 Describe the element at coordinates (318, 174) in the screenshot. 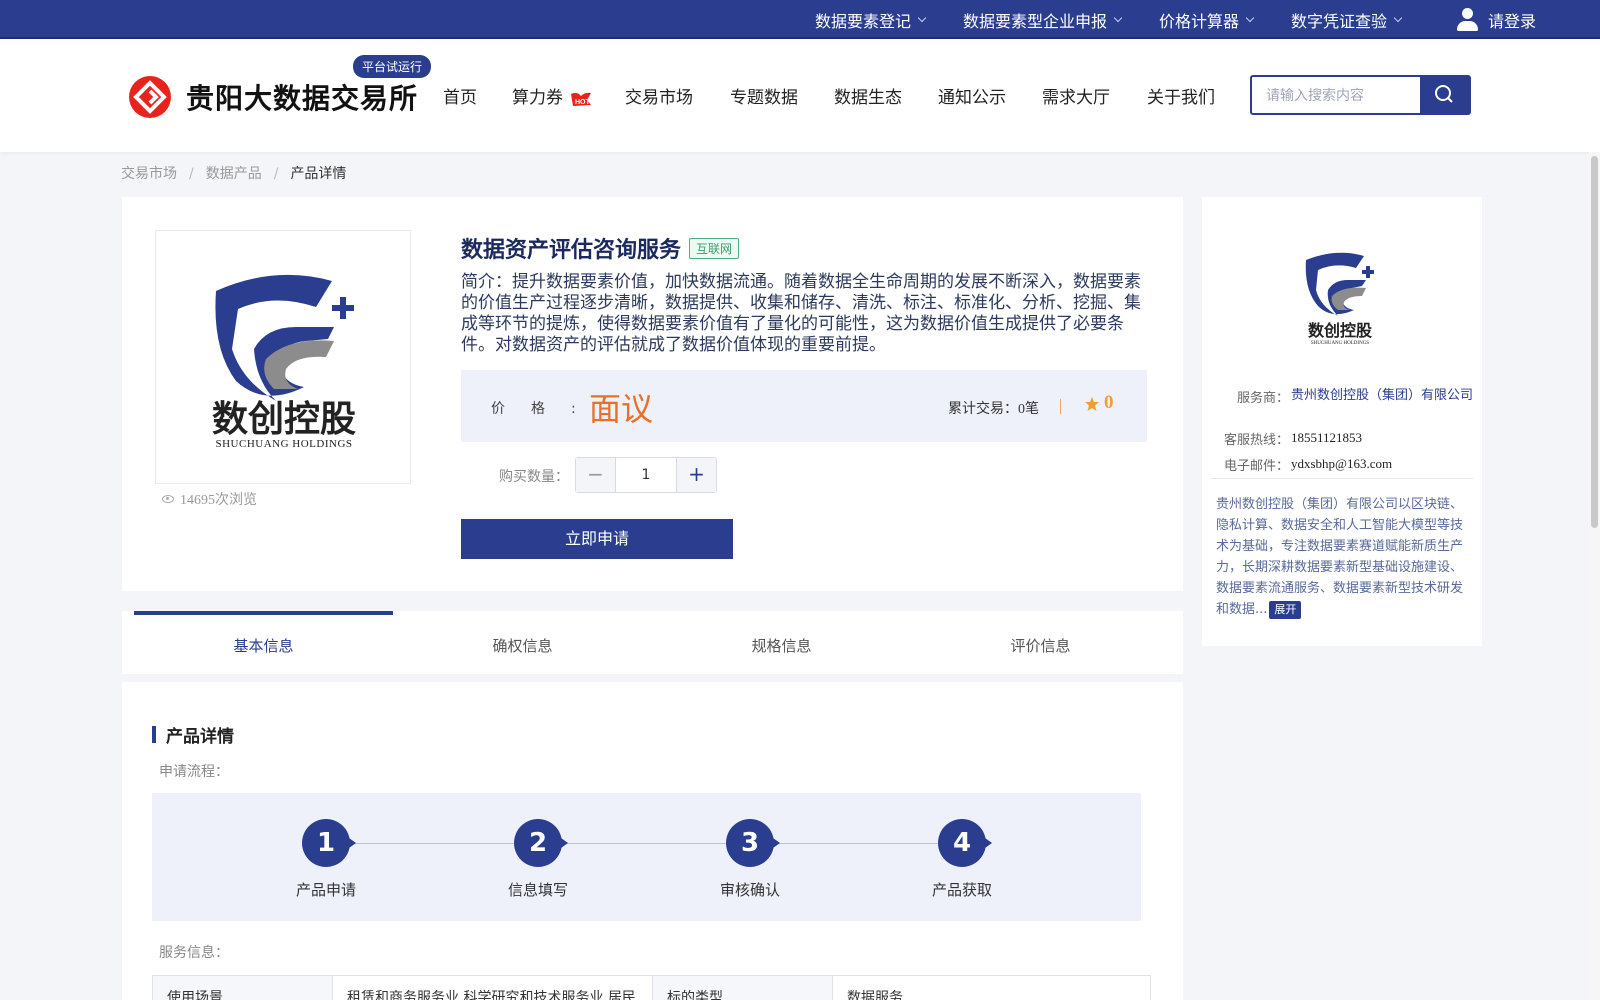

I see `breadcrumb-current: 产品详情` at that location.